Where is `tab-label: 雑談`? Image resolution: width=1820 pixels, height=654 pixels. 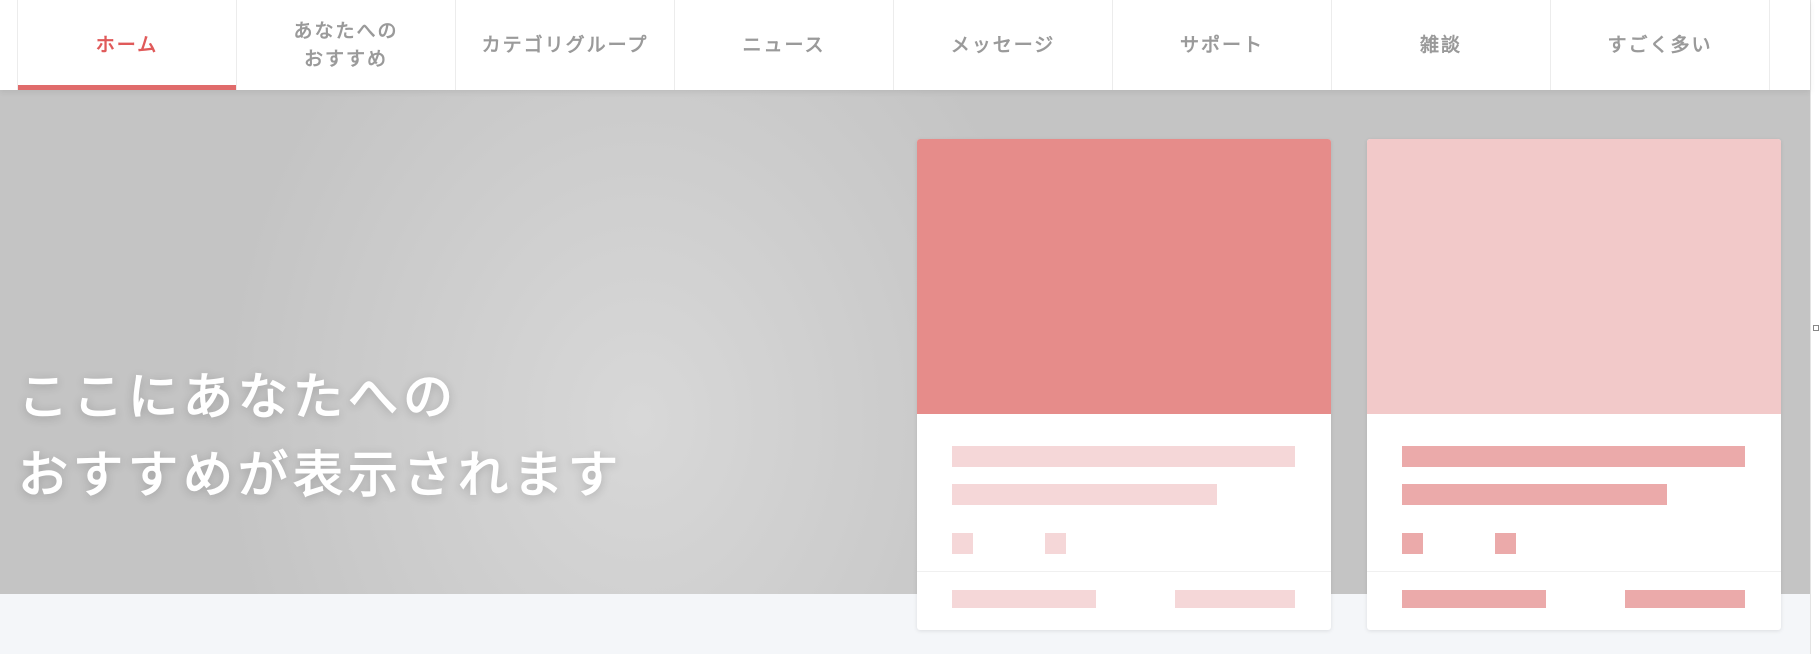 tab-label: 雑談 is located at coordinates (1440, 45).